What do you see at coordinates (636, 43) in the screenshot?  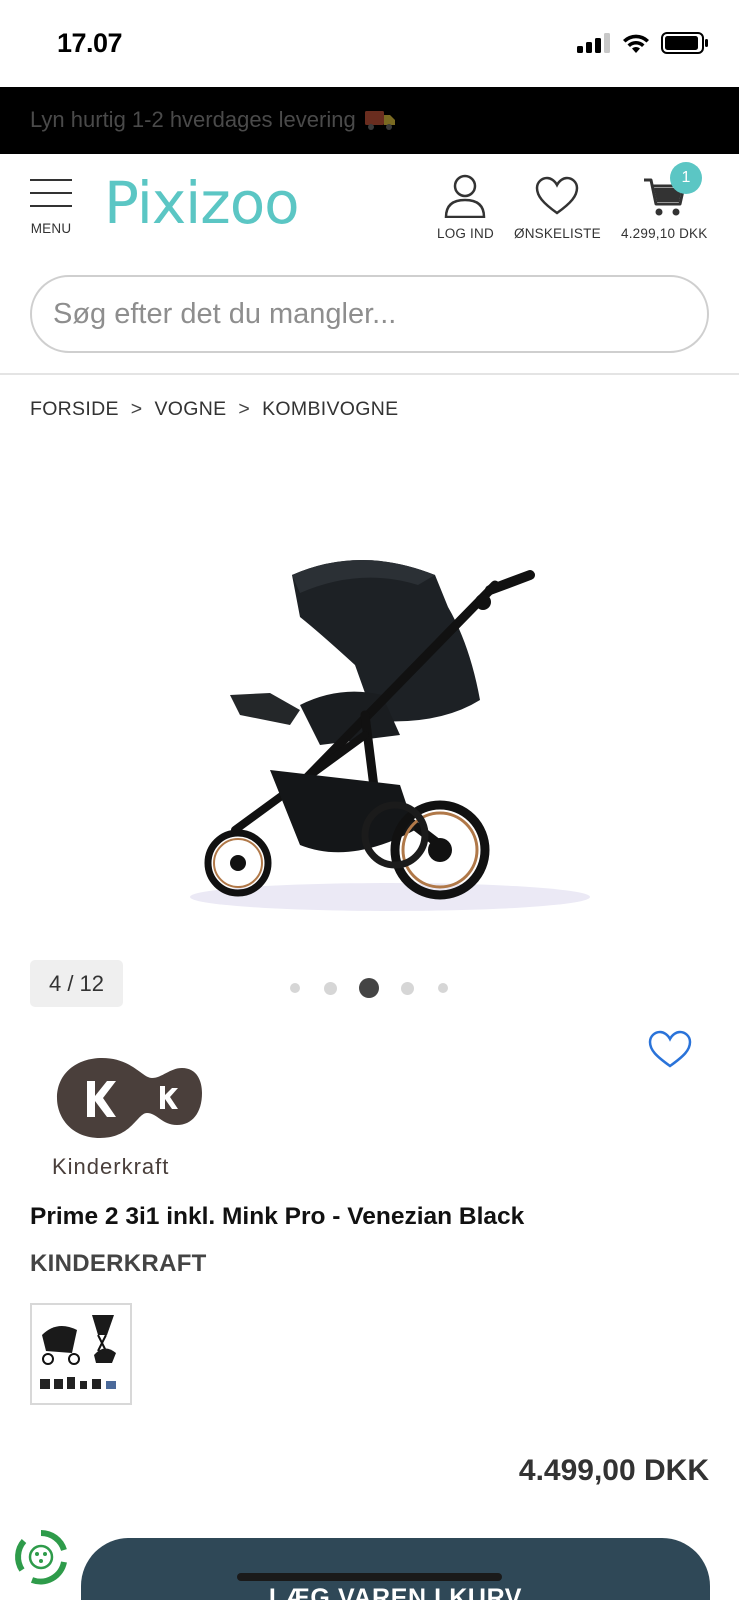 I see `wifi-icon` at bounding box center [636, 43].